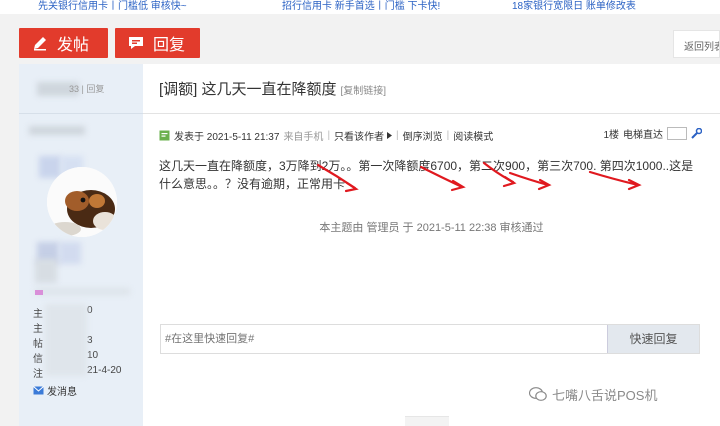  What do you see at coordinates (62, 392) in the screenshot?
I see `send-message-label: 发消息` at bounding box center [62, 392].